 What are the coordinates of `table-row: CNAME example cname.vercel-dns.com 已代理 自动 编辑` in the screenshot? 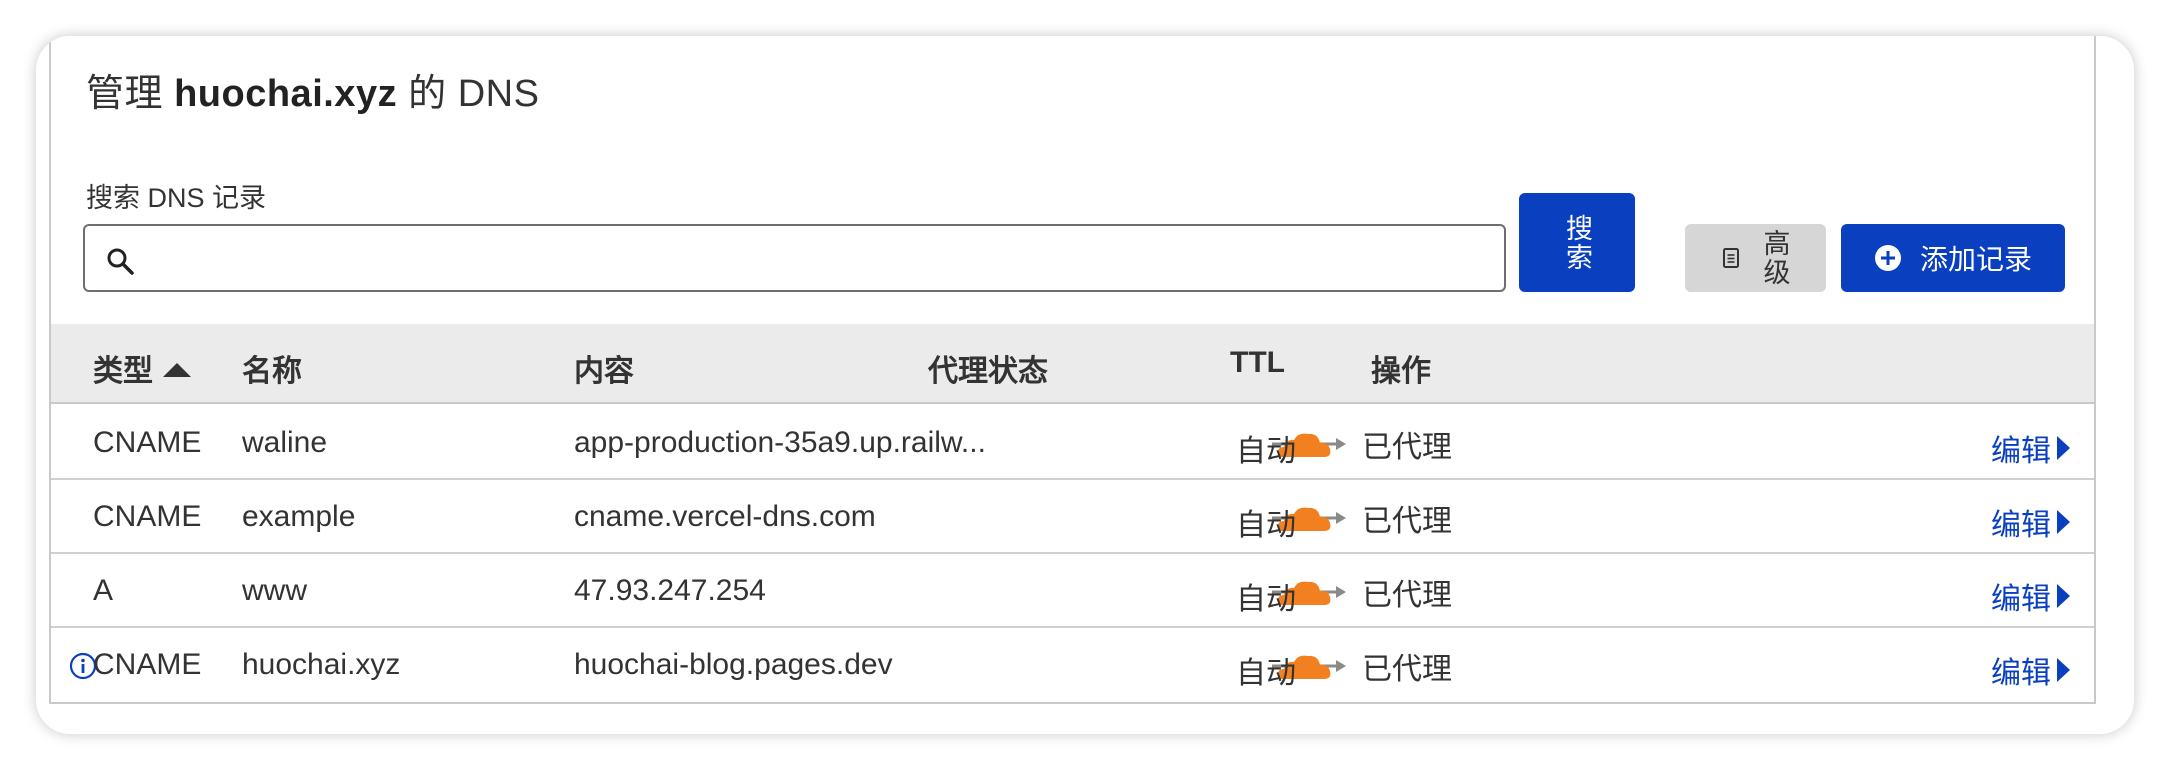 It's located at (1072, 517).